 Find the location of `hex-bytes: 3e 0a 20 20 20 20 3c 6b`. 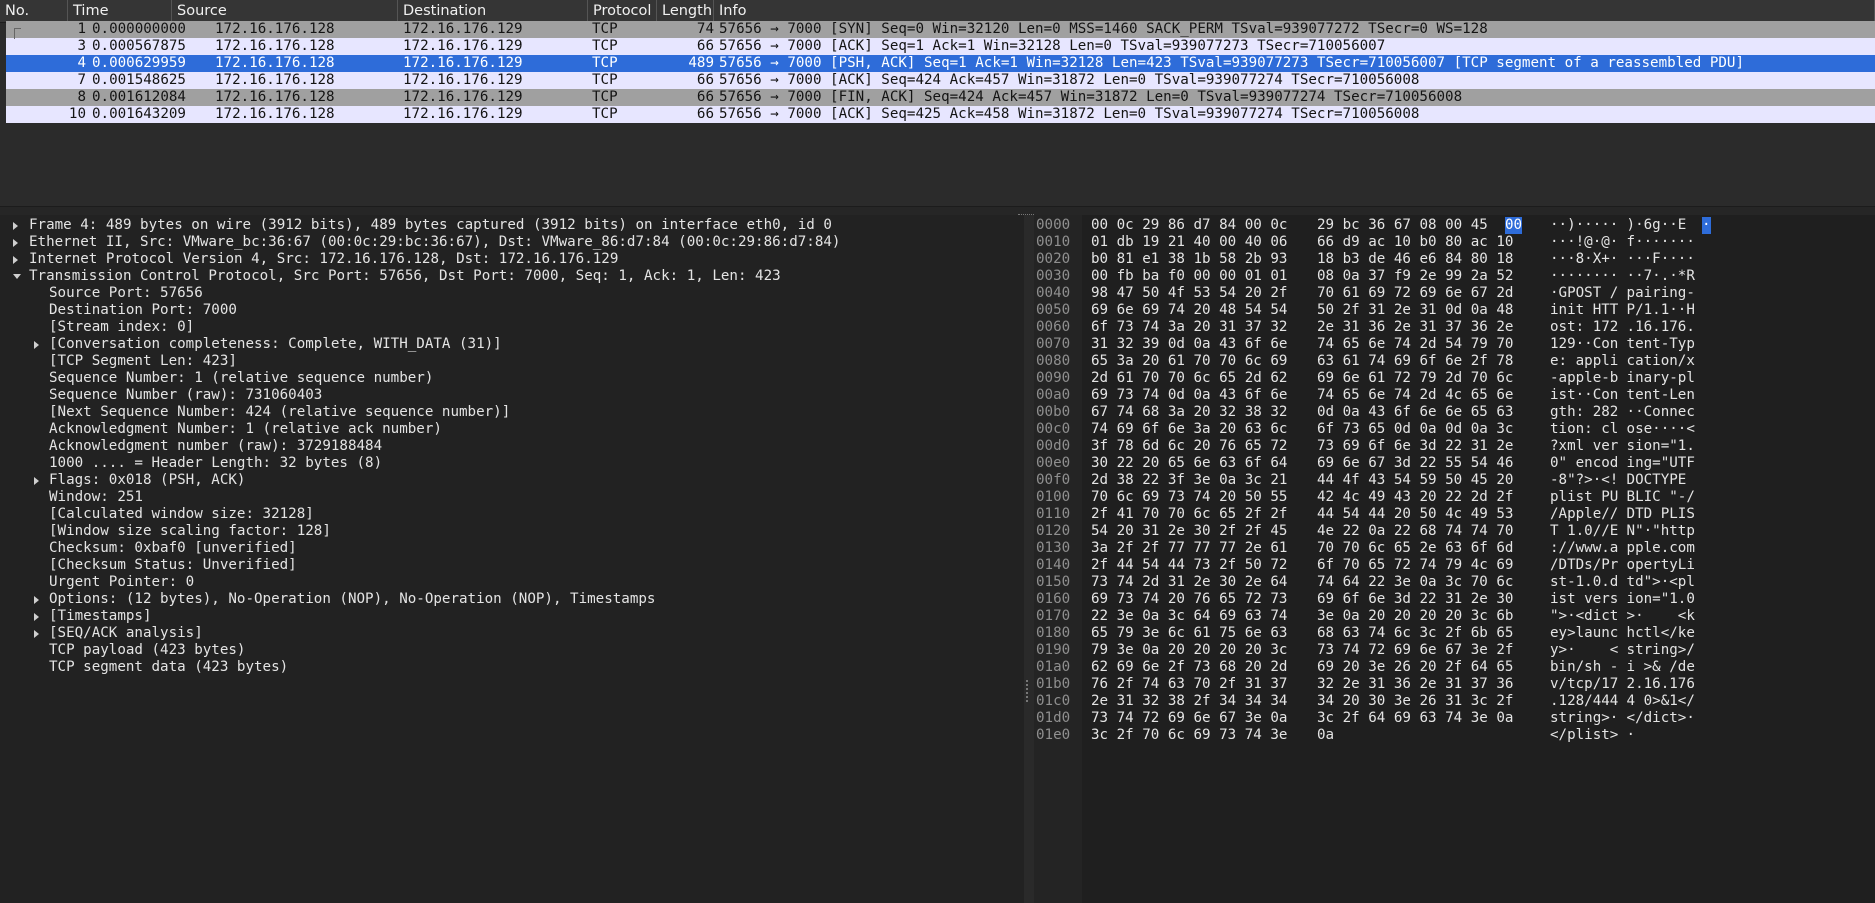

hex-bytes: 3e 0a 20 20 20 20 3c 6b is located at coordinates (1415, 616).